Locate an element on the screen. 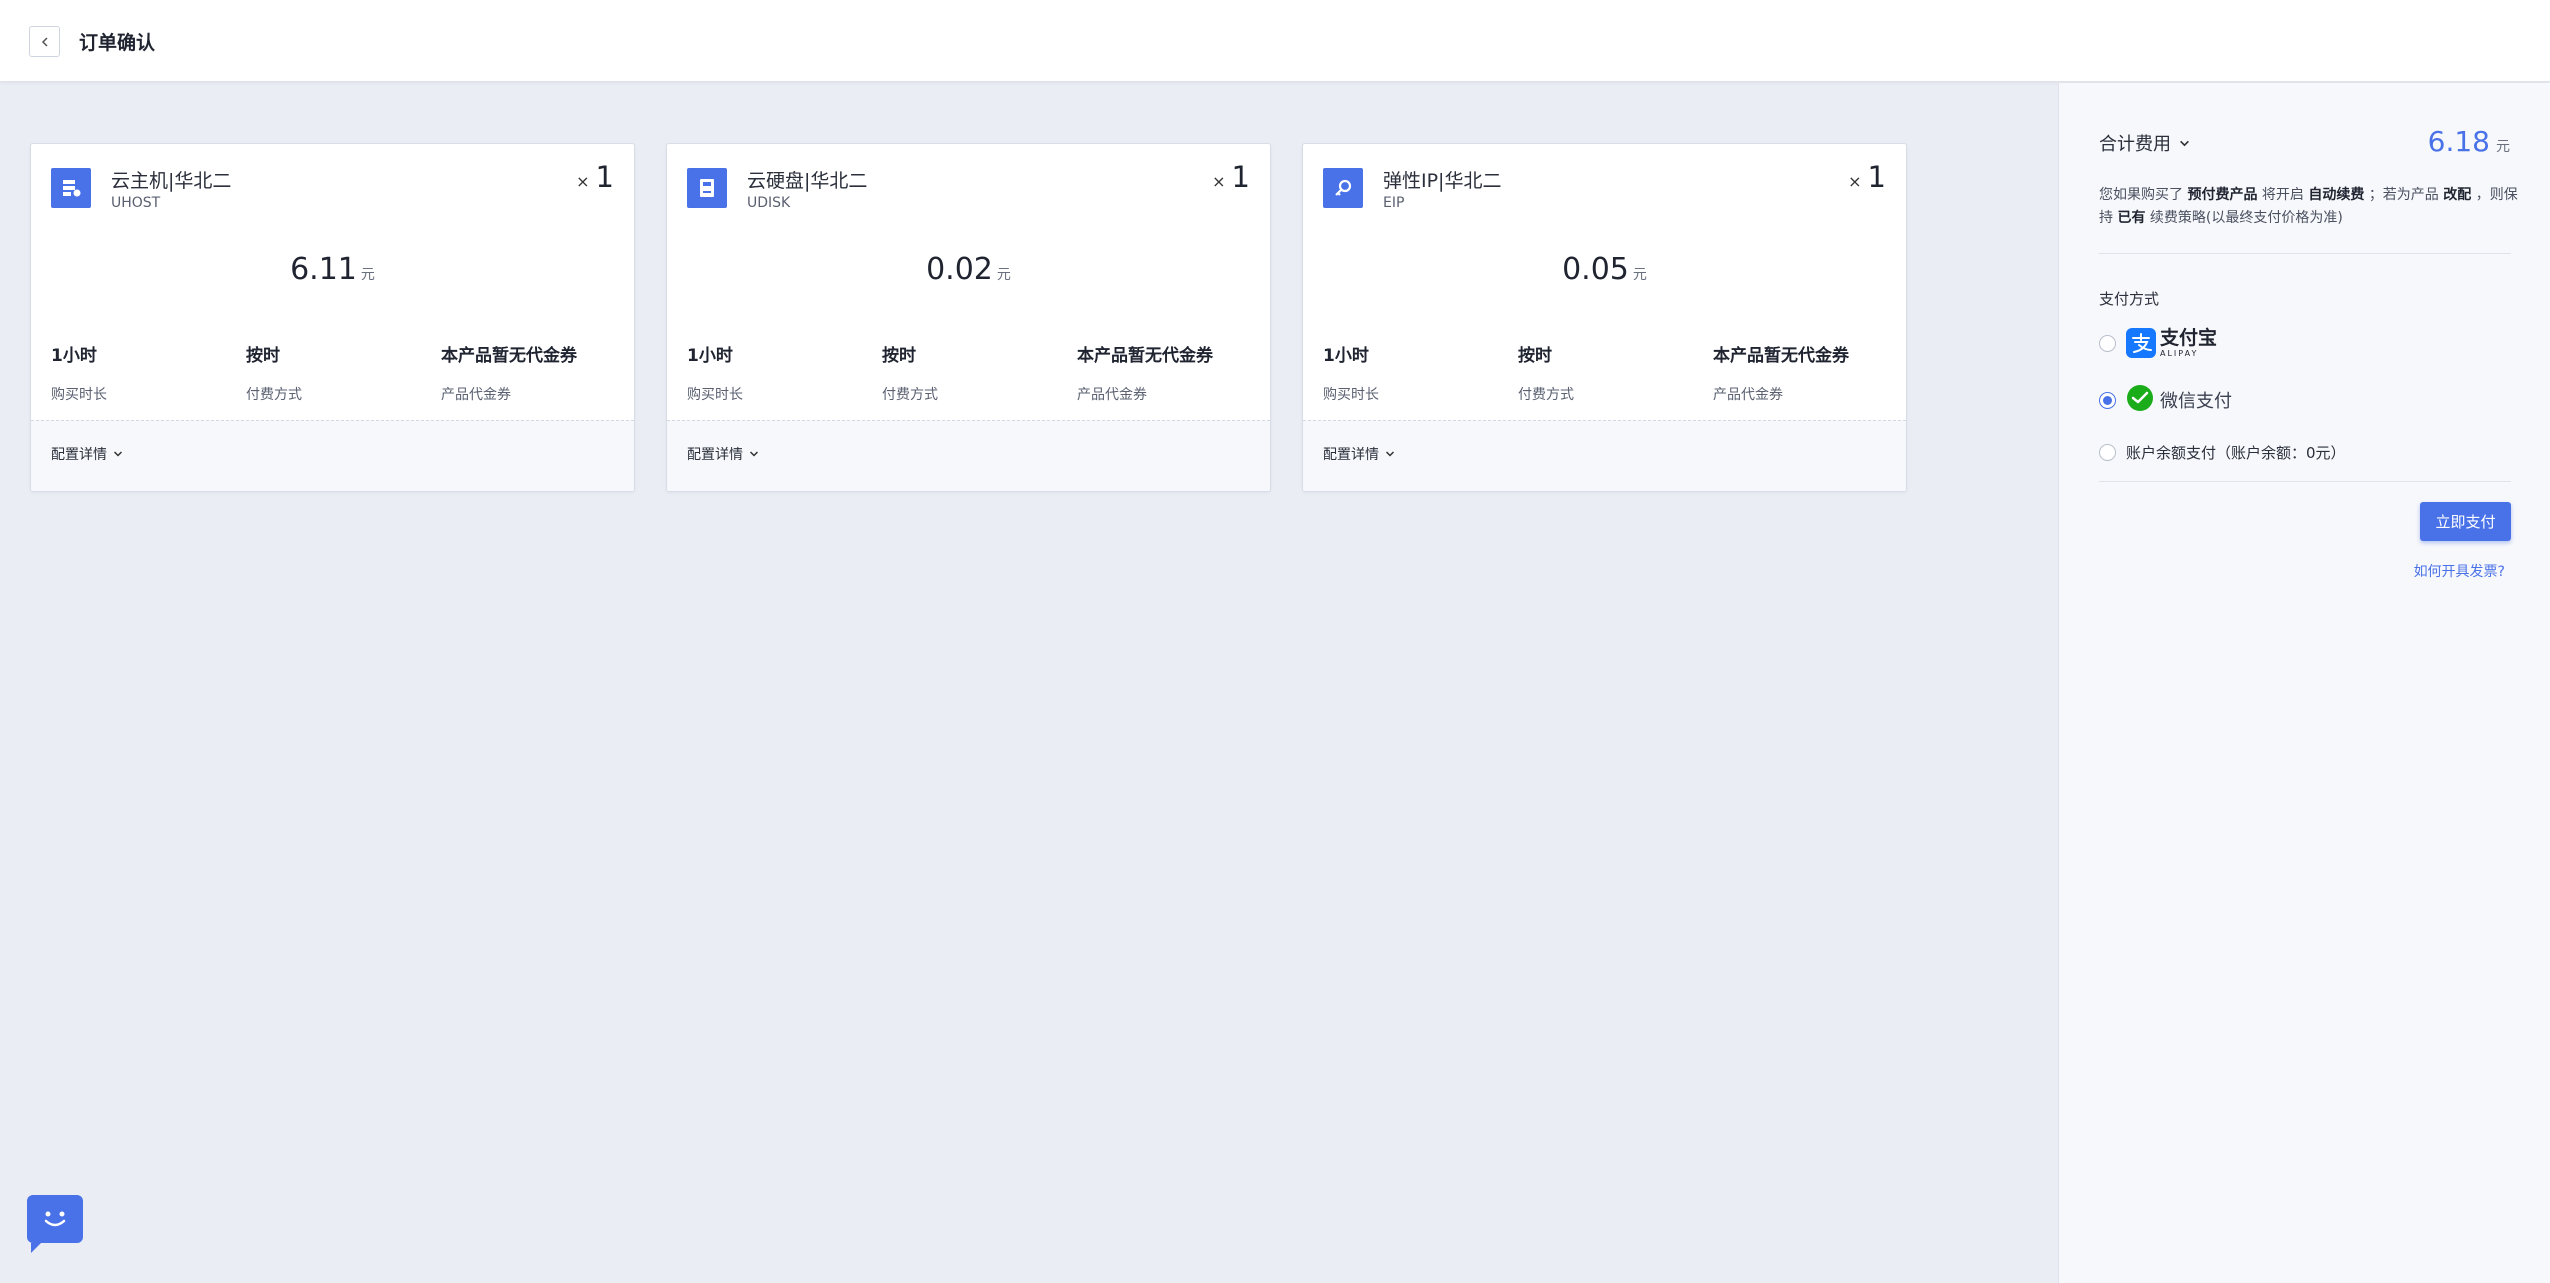 The width and height of the screenshot is (2550, 1283). notice-text: 您如果购买了 is located at coordinates (2141, 195).